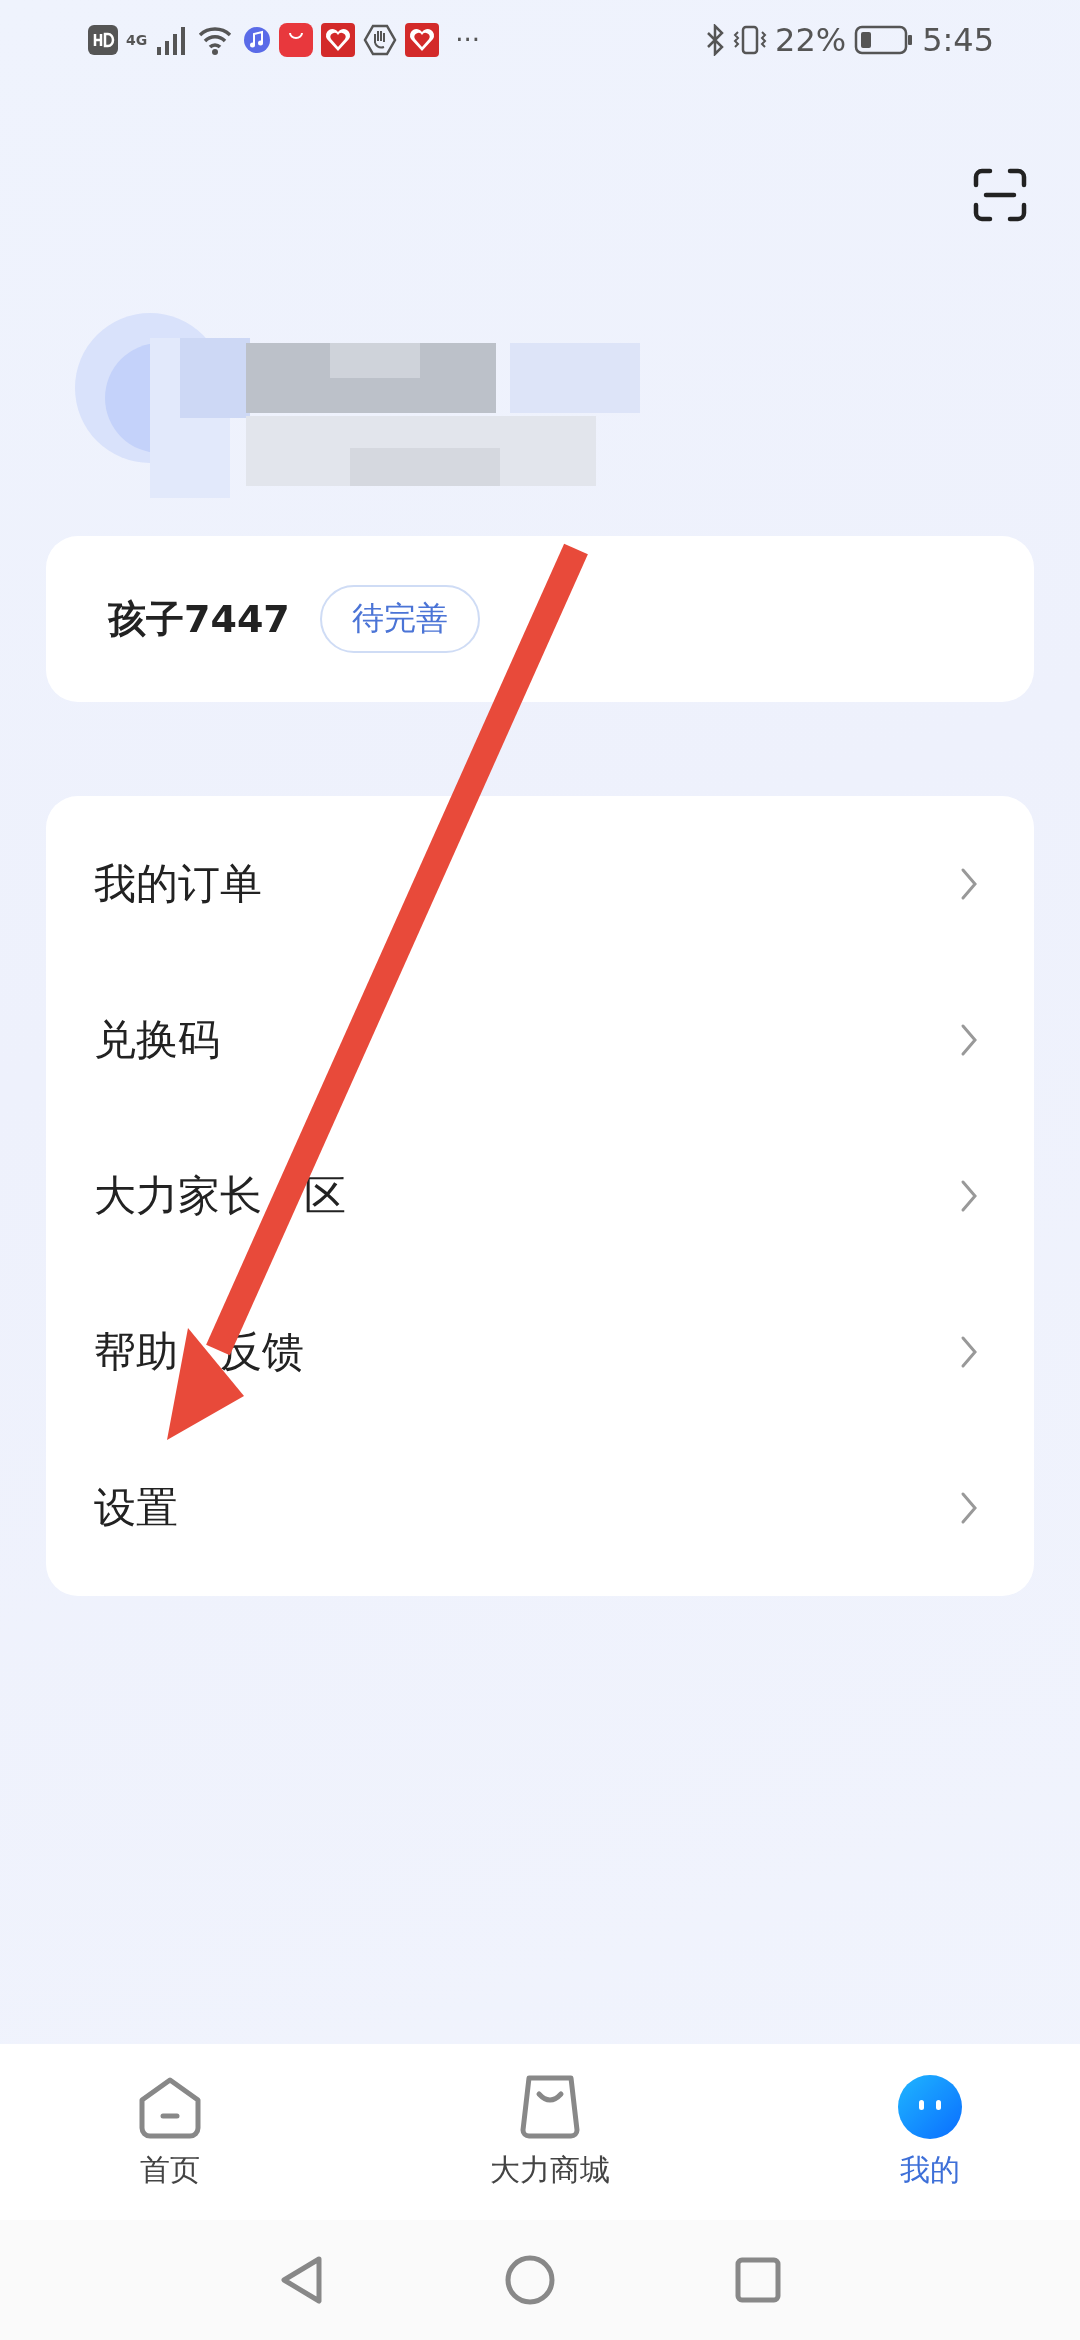 The image size is (1080, 2340). I want to click on menu-item: 设置, so click(540, 1508).